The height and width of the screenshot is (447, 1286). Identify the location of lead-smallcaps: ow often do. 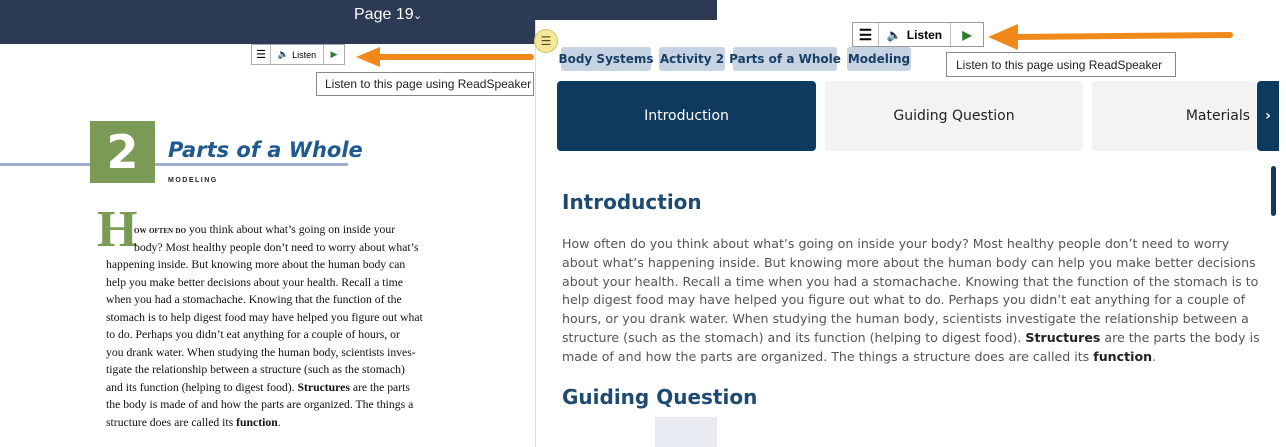
(160, 230).